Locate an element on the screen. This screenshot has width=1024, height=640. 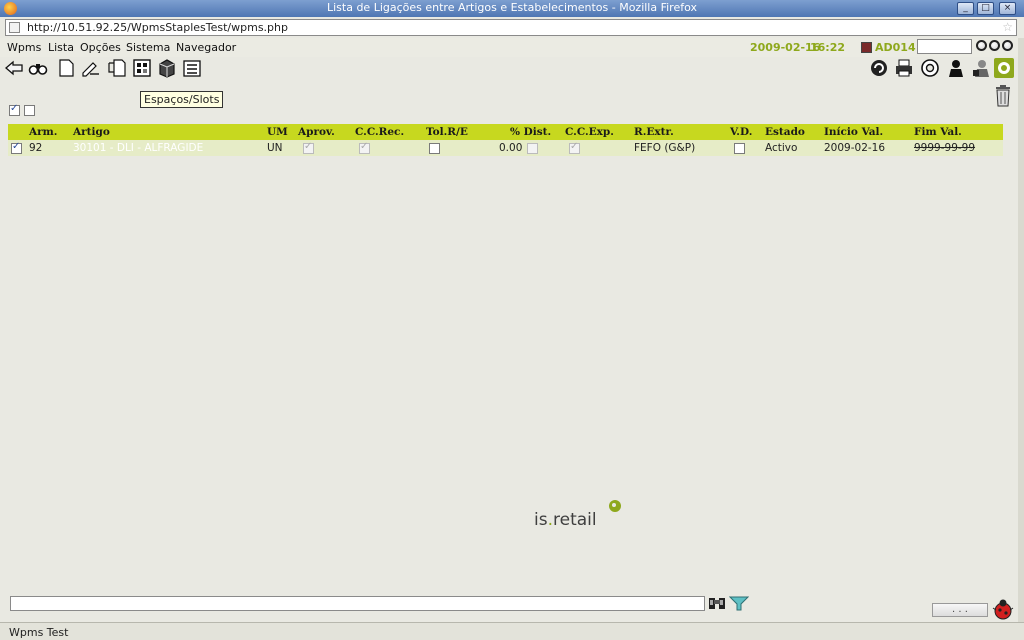
menu-sistema: Sistema is located at coordinates (148, 47).